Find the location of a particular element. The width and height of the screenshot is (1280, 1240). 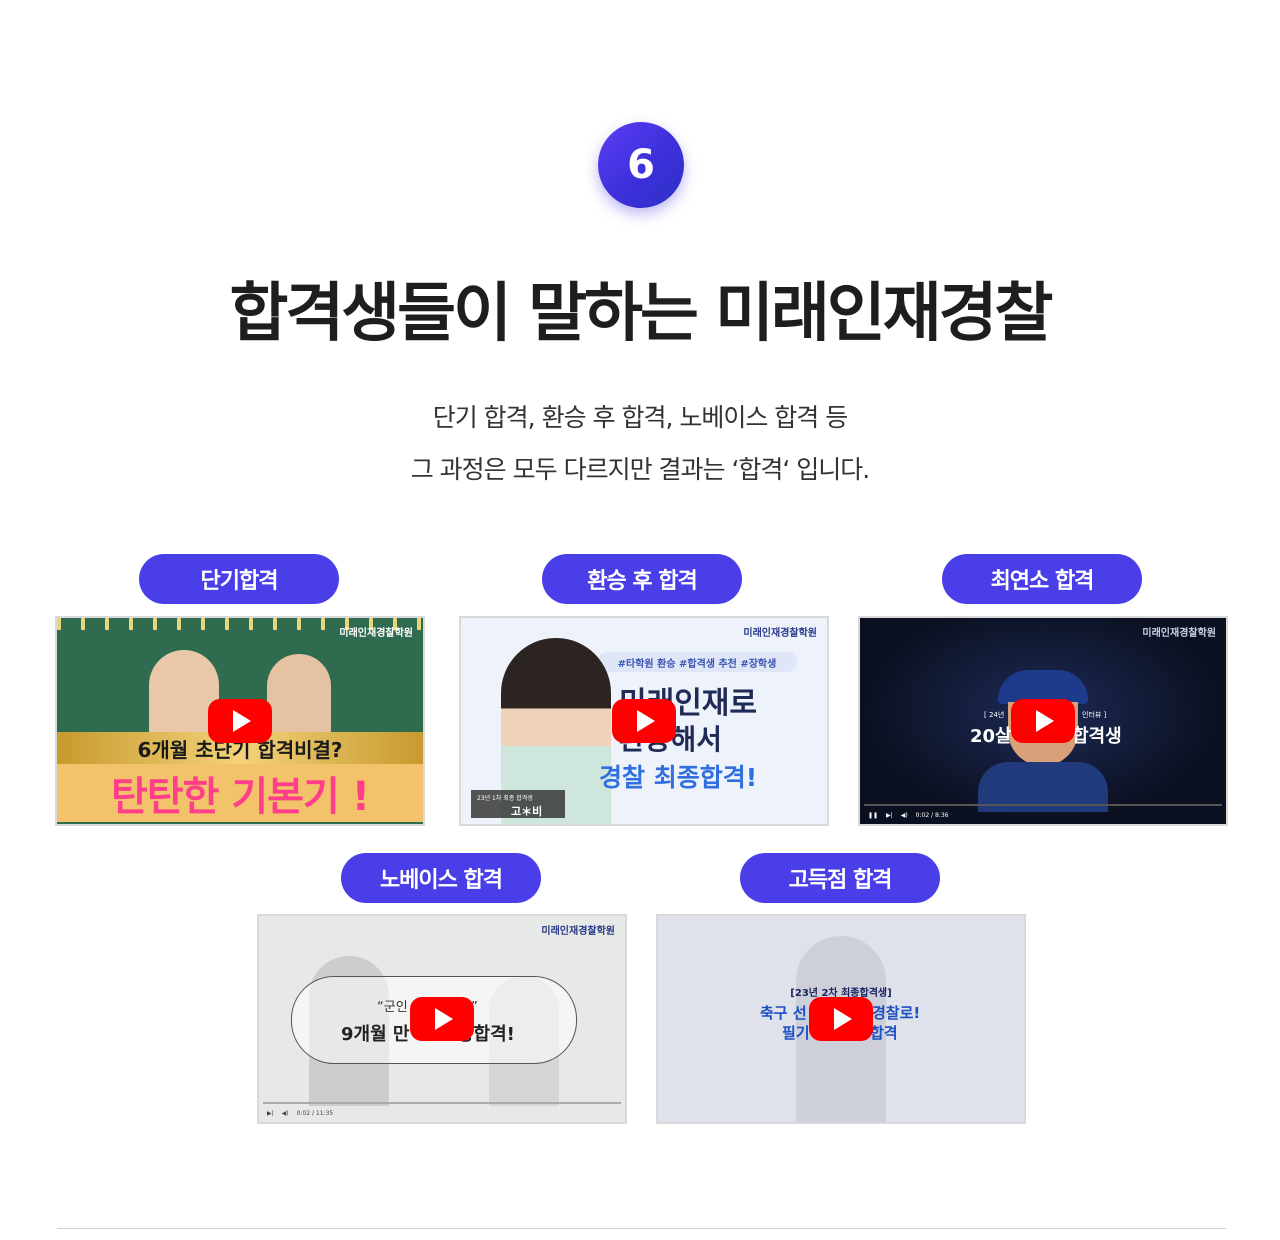

video-line2-left: 필기 is located at coordinates (796, 1033).